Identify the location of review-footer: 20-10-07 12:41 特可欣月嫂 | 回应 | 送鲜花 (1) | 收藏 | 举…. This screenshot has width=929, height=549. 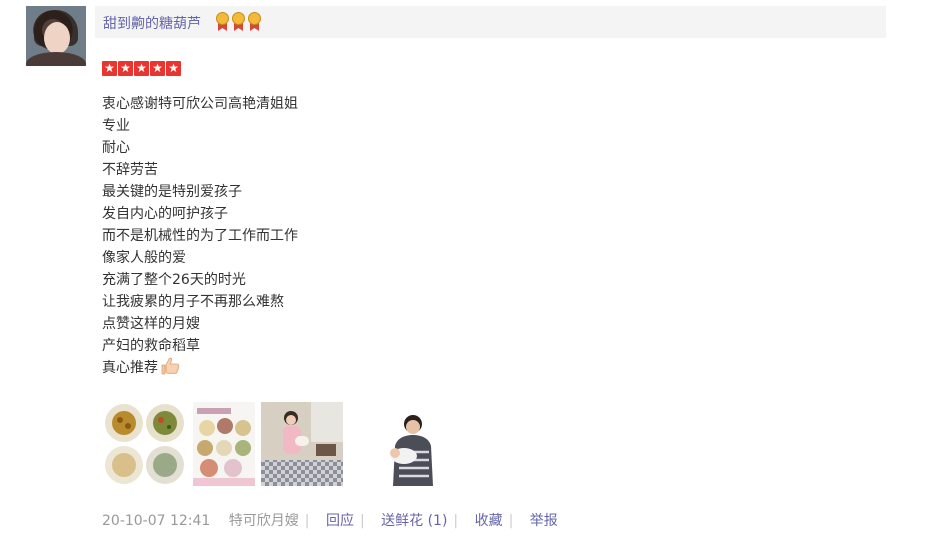
(330, 520).